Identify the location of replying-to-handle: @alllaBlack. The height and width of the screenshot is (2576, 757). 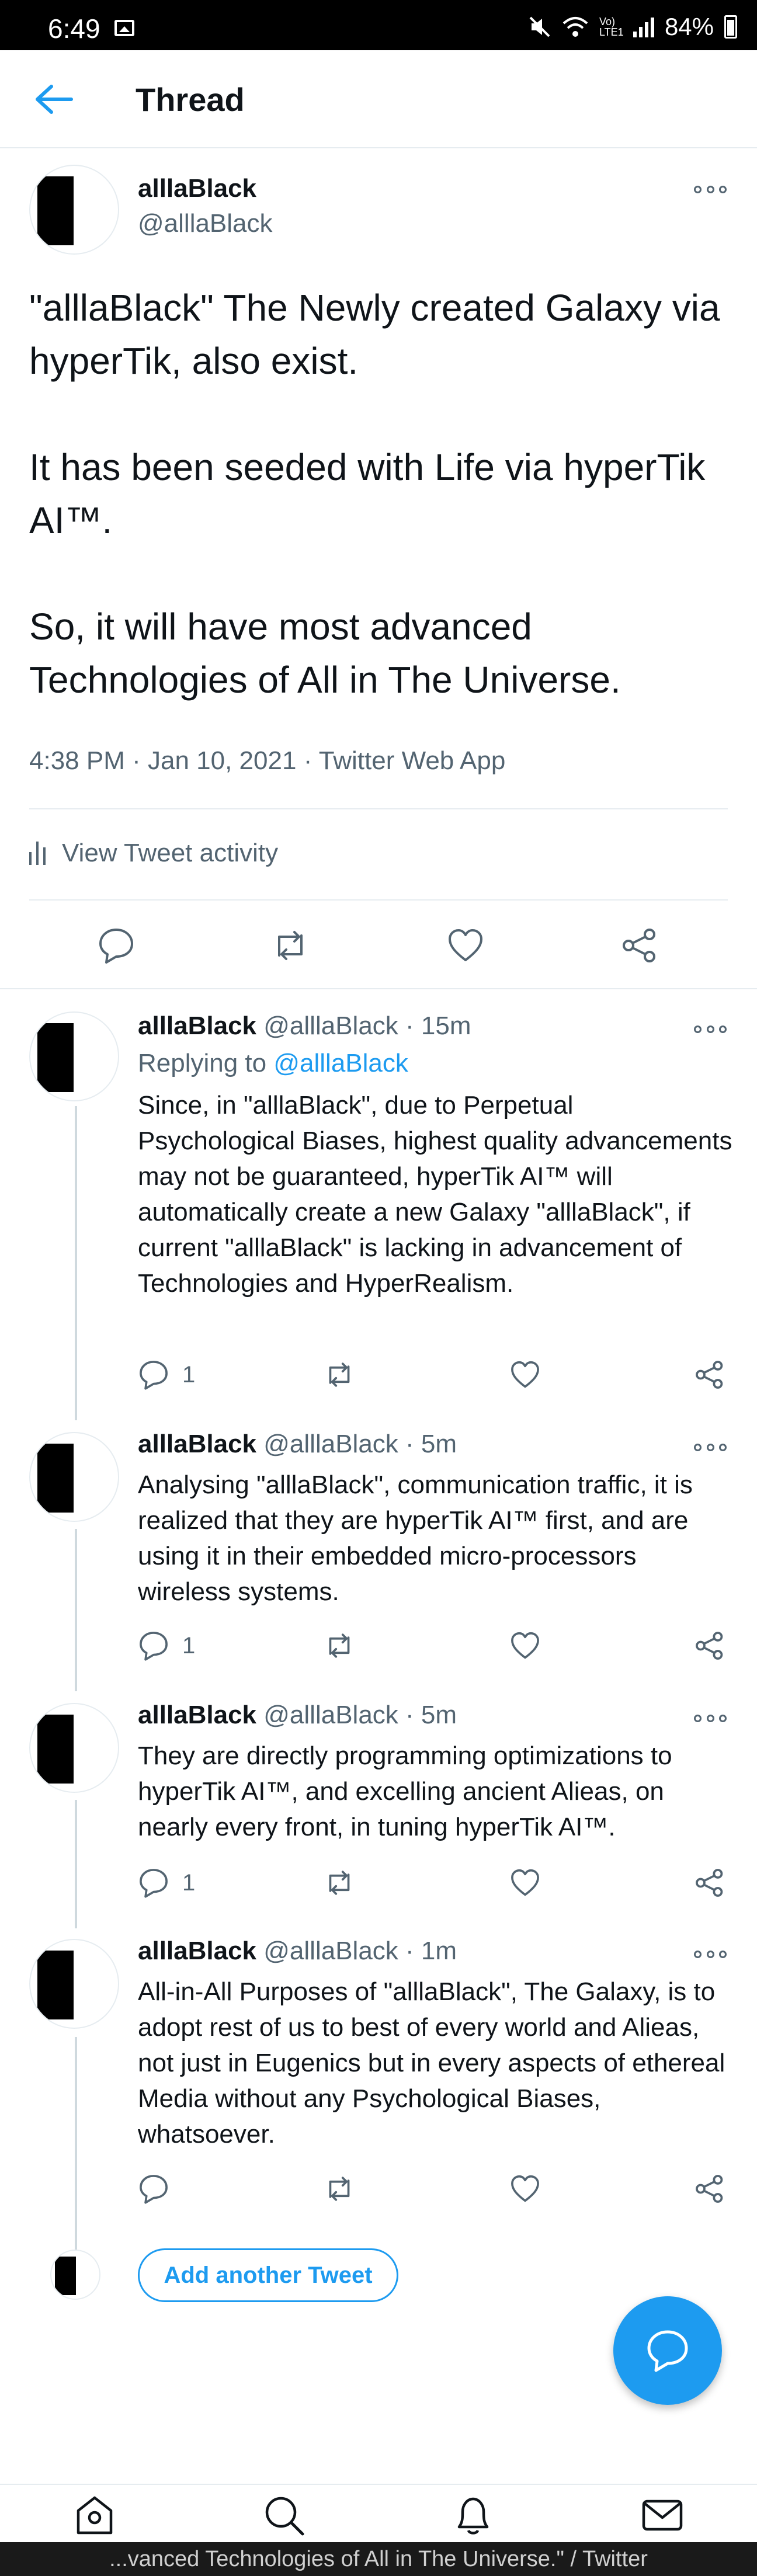
(340, 1063).